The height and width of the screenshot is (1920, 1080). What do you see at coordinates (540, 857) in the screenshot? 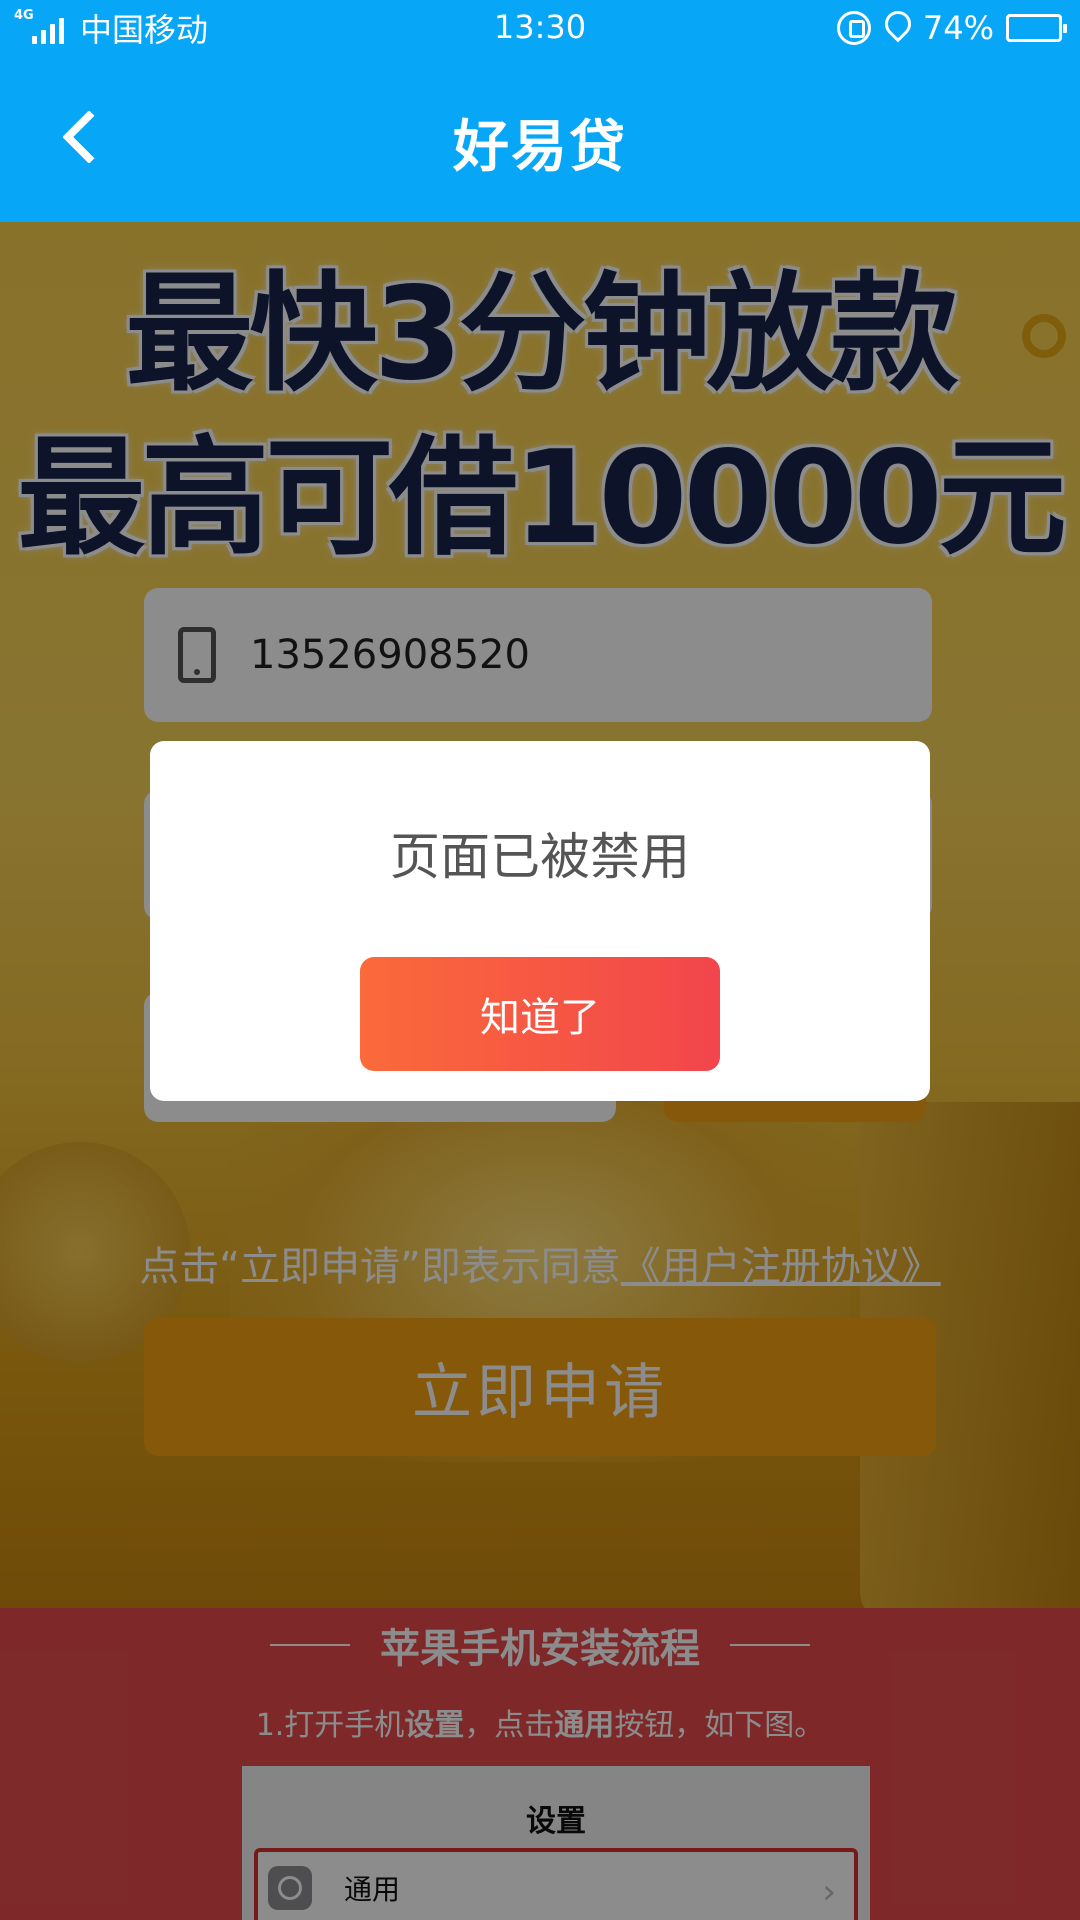
I see `dialog-message: 页面已被禁用` at bounding box center [540, 857].